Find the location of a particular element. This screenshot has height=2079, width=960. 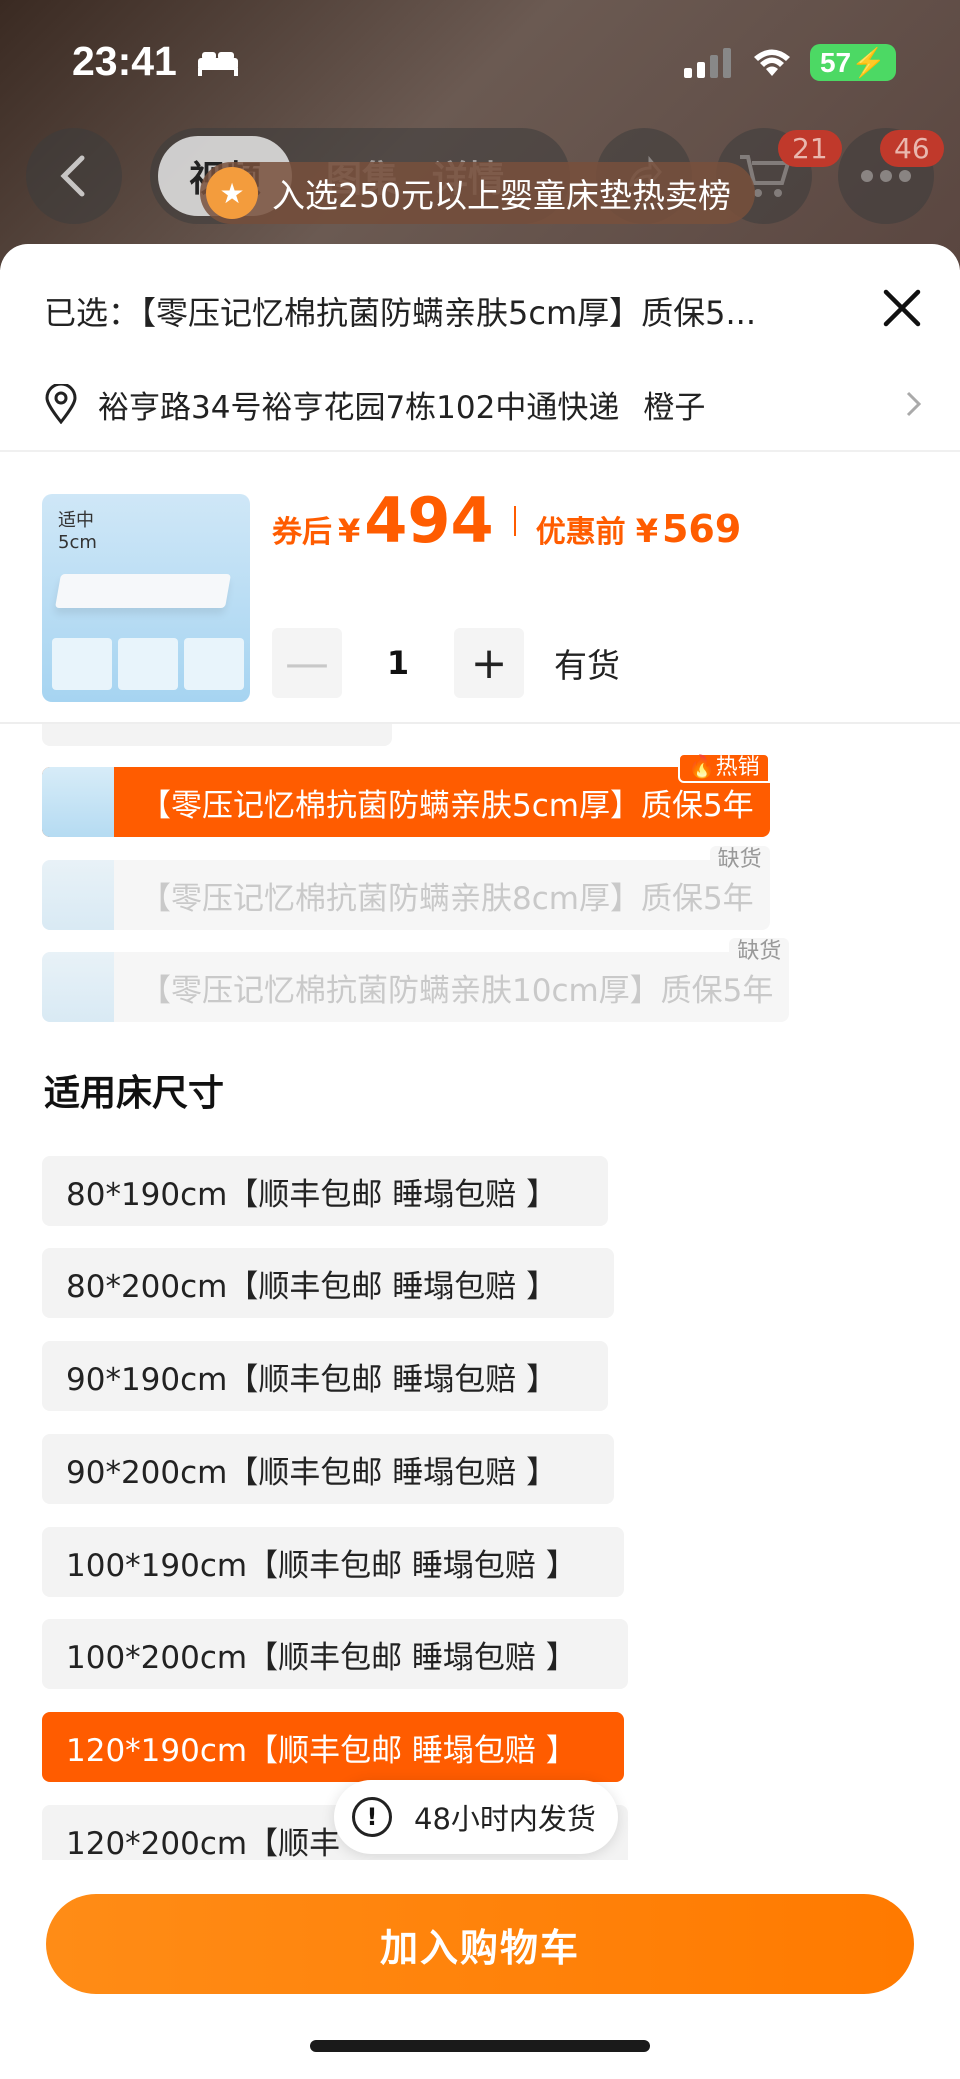

price-value: 494 is located at coordinates (429, 520).